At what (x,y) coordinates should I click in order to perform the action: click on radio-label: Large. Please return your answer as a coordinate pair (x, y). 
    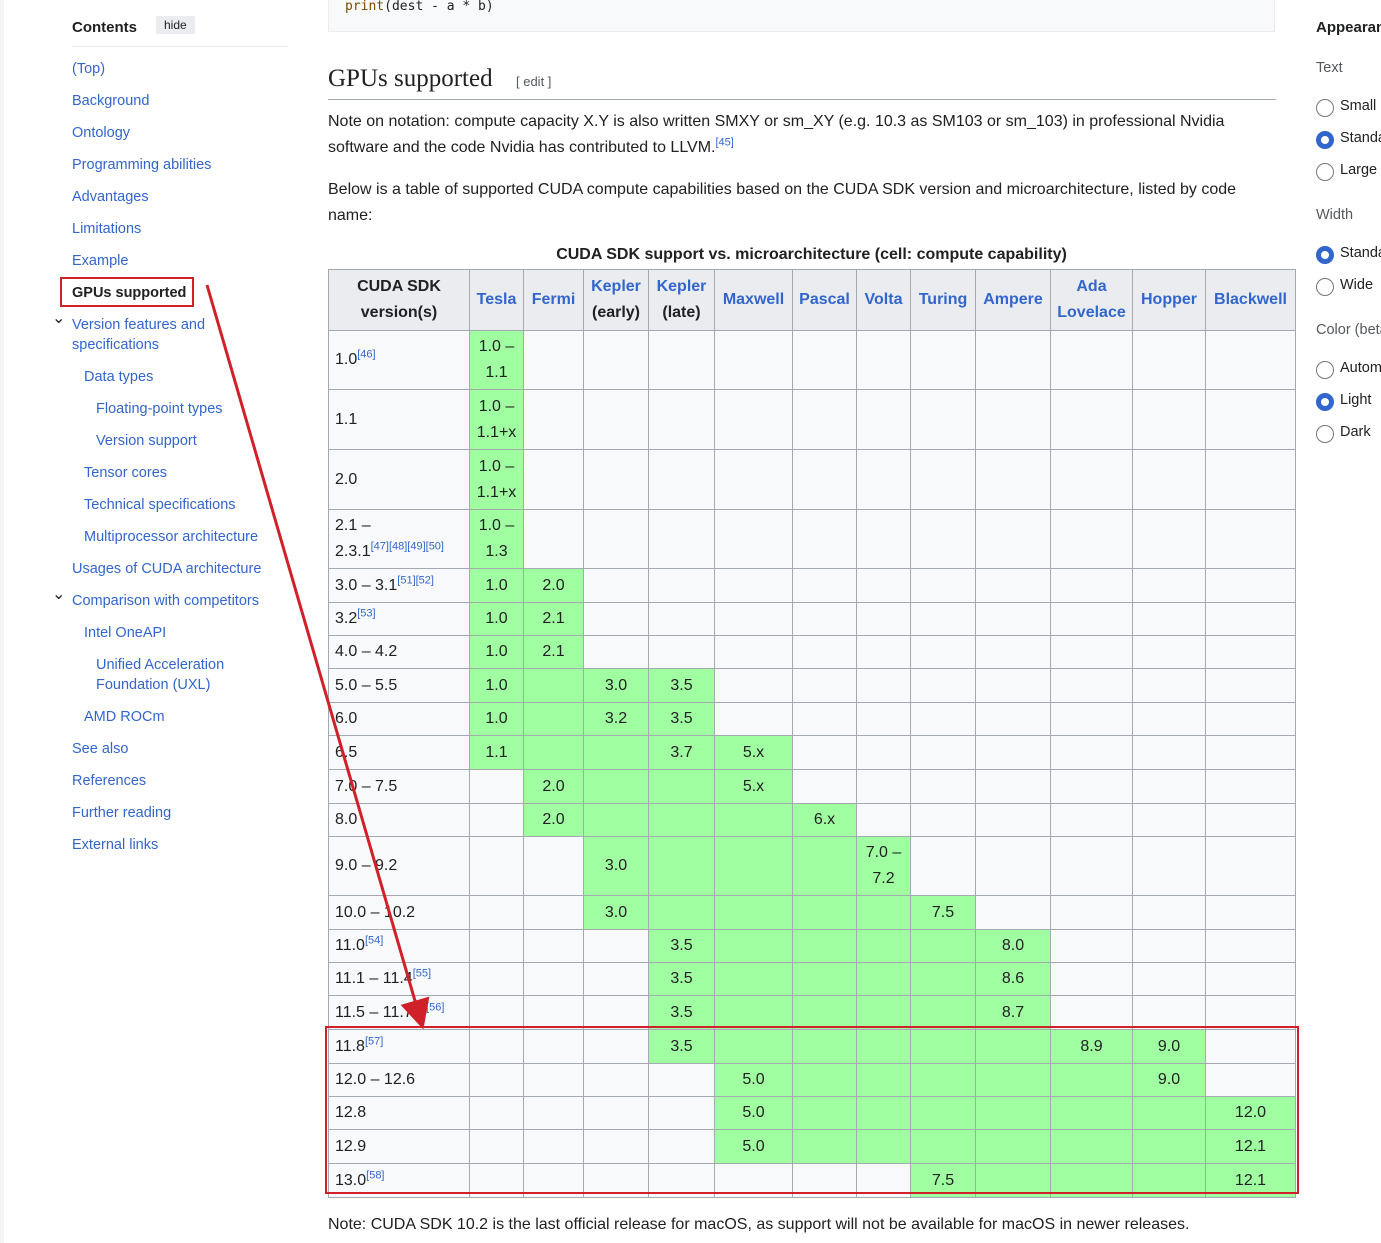
    Looking at the image, I should click on (1358, 170).